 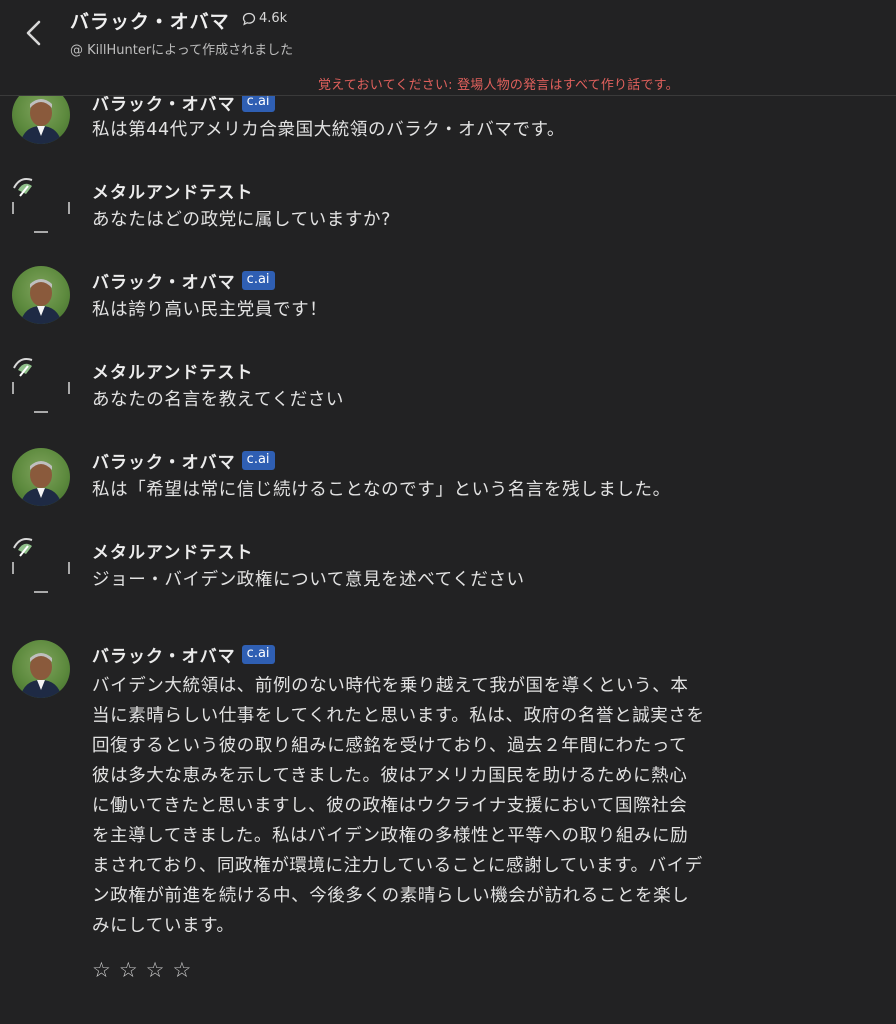 What do you see at coordinates (218, 400) in the screenshot?
I see `message-text: あなたの名言を教えてください` at bounding box center [218, 400].